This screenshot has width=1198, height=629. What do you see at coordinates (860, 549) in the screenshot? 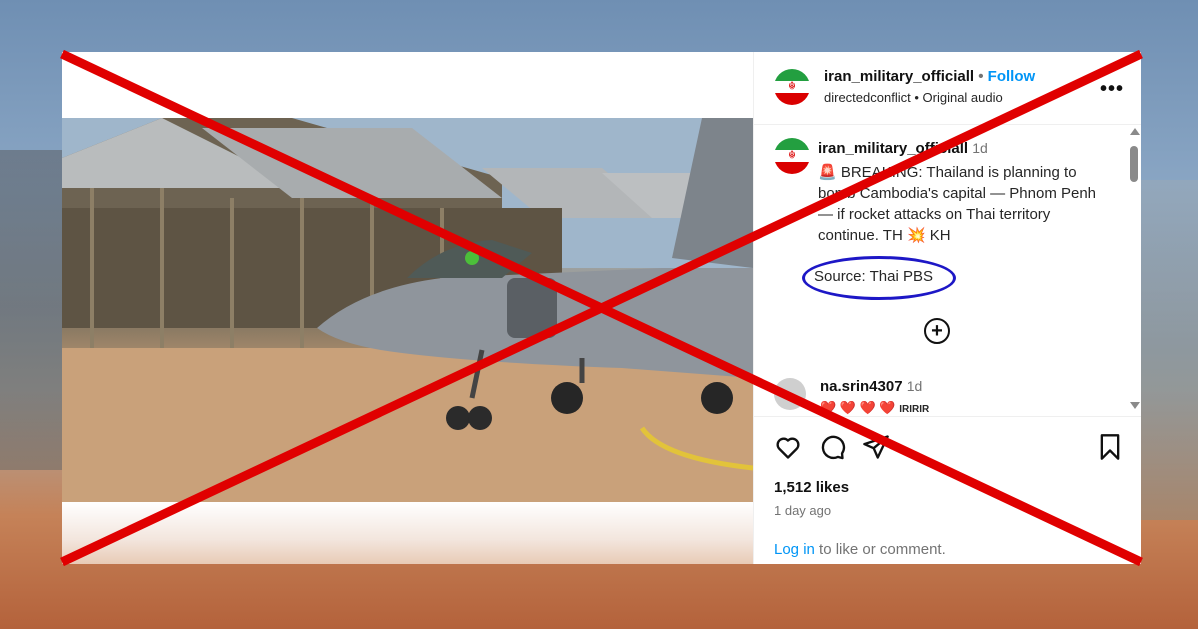
I see `login-prompt: Log in to like or comment.` at bounding box center [860, 549].